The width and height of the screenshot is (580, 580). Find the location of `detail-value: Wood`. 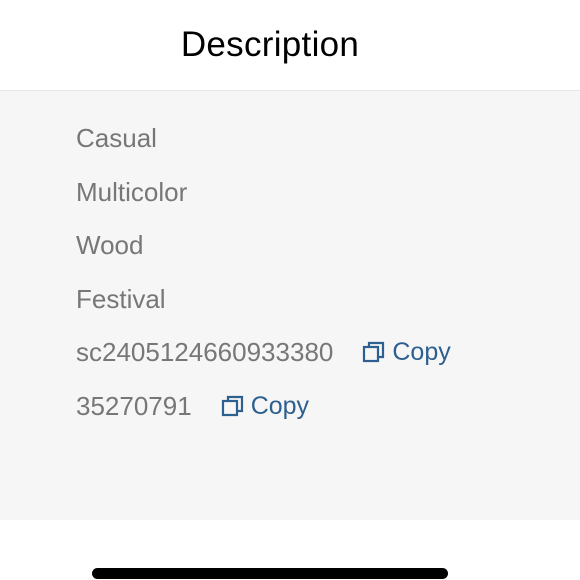

detail-value: Wood is located at coordinates (110, 244).